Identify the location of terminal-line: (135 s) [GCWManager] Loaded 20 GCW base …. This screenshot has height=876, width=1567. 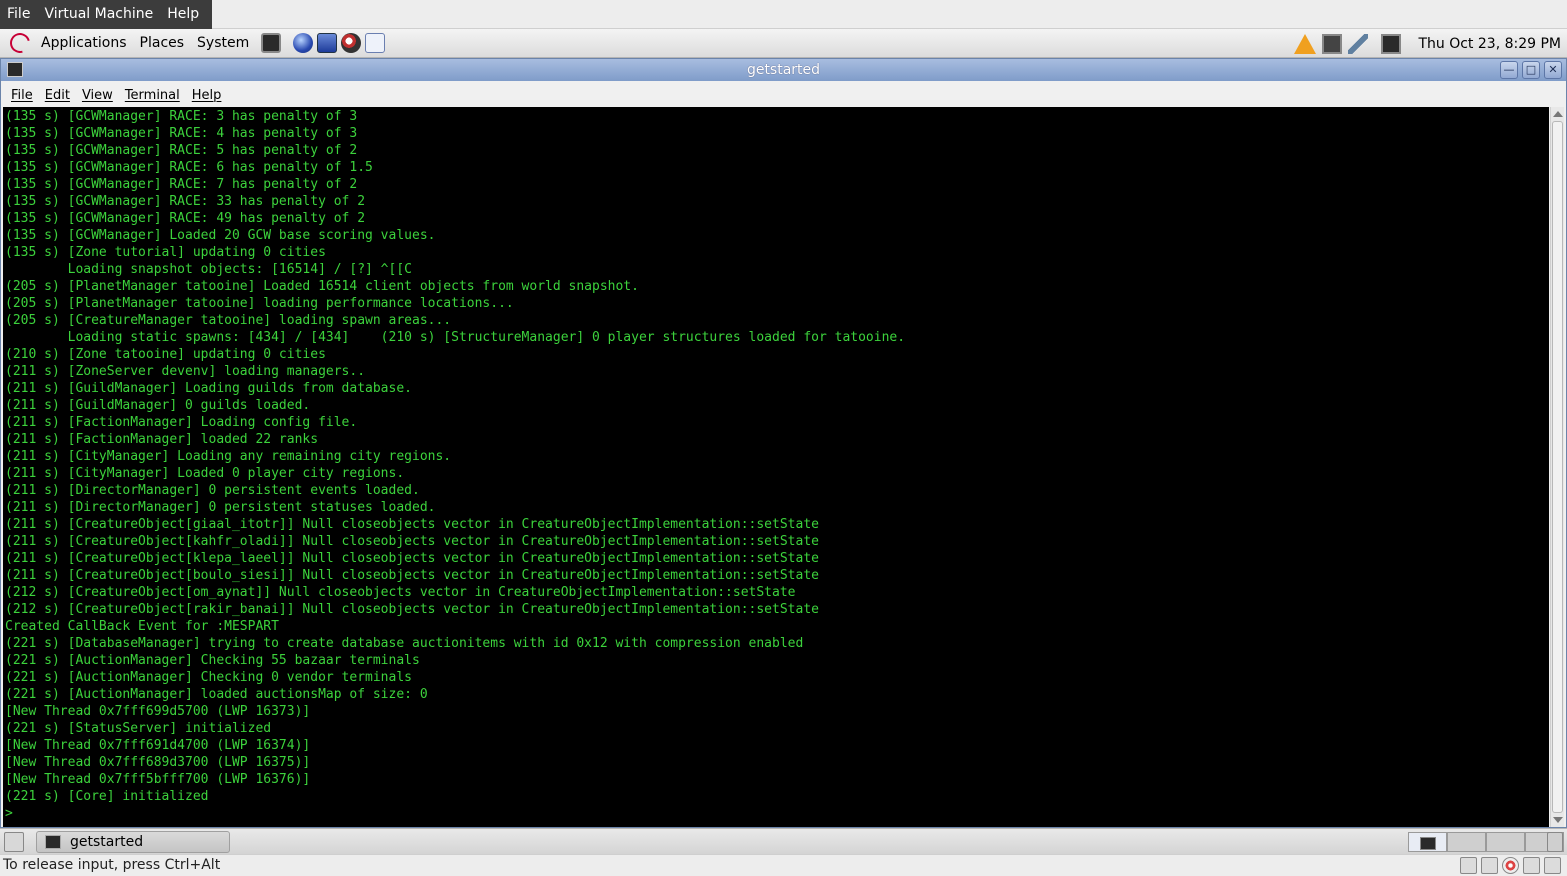
(220, 235).